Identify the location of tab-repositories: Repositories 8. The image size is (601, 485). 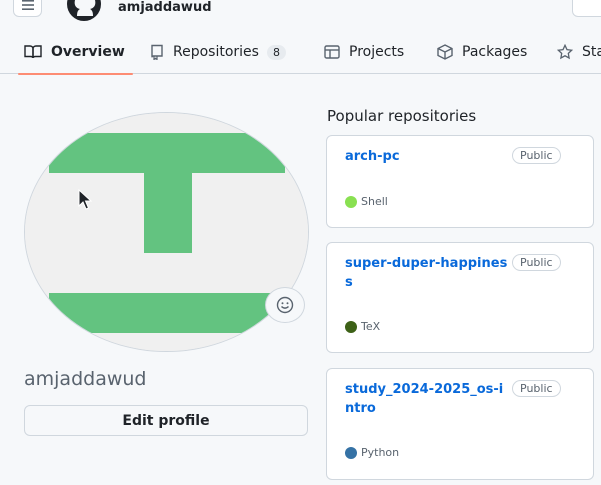
(218, 52).